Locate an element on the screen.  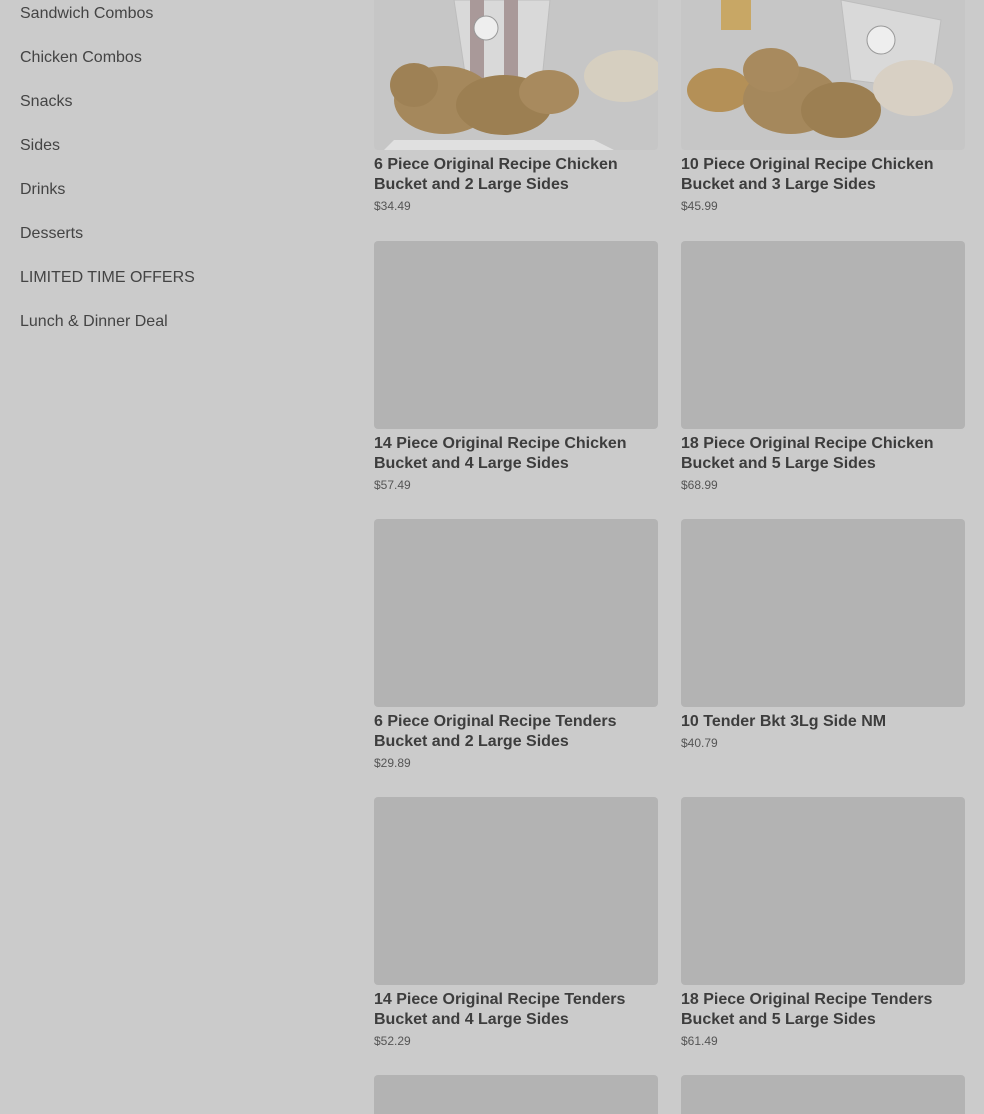
category-drinks: Drinks is located at coordinates (42, 190).